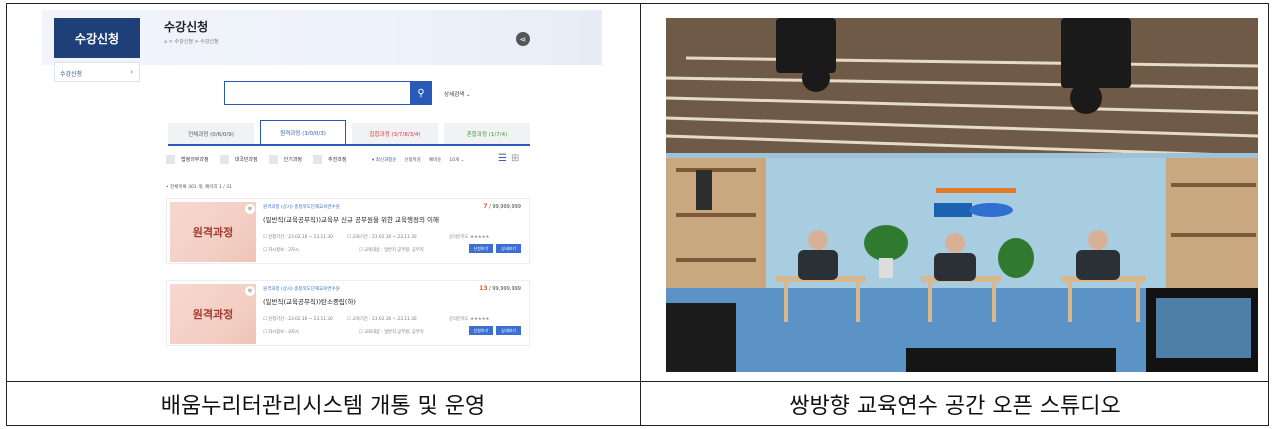  I want to click on filter-label: 인기과정, so click(293, 160).